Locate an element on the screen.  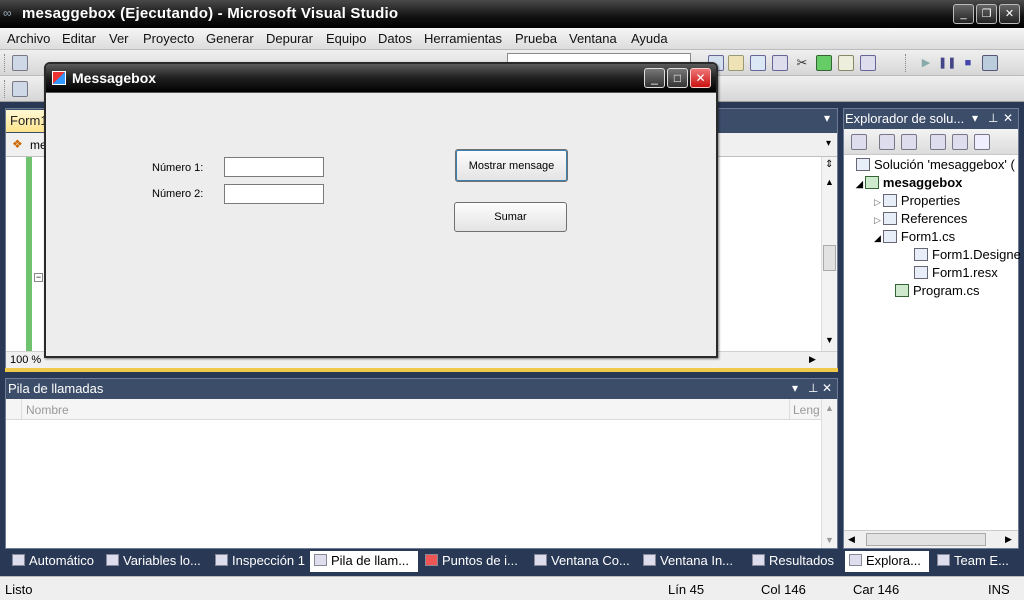
collapse-icon: − is located at coordinates (38, 277).